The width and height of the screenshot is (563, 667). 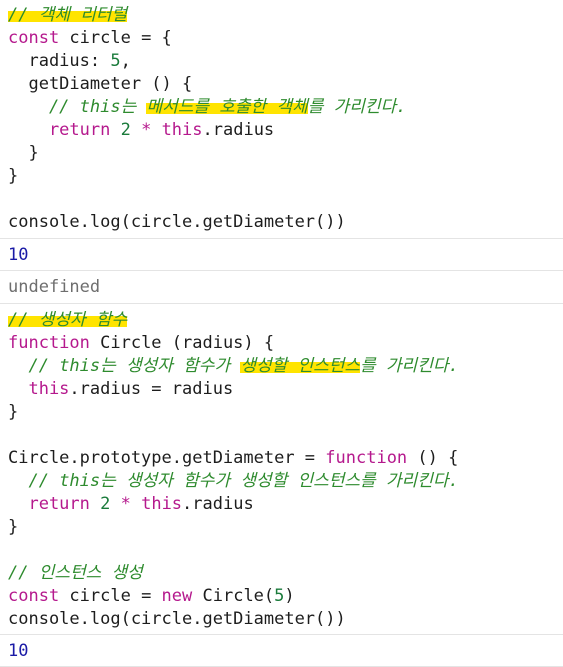 What do you see at coordinates (167, 458) in the screenshot?
I see `code-text: Circle.prototype.getDiameter =` at bounding box center [167, 458].